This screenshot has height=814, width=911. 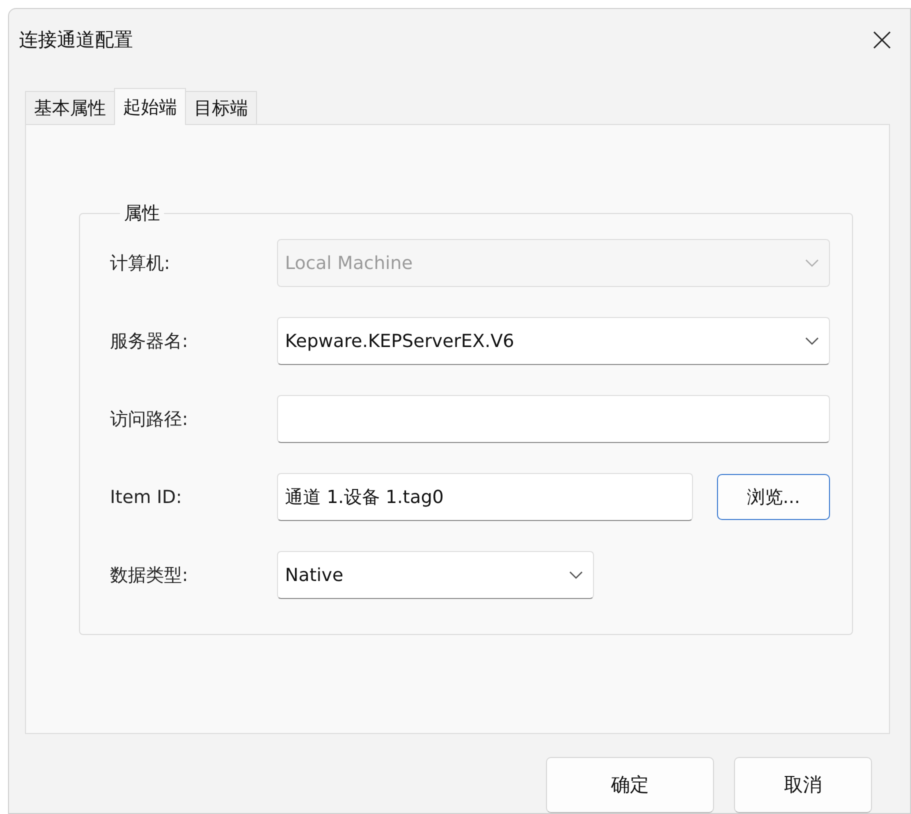 What do you see at coordinates (76, 41) in the screenshot?
I see `window-title: 连接通道配置` at bounding box center [76, 41].